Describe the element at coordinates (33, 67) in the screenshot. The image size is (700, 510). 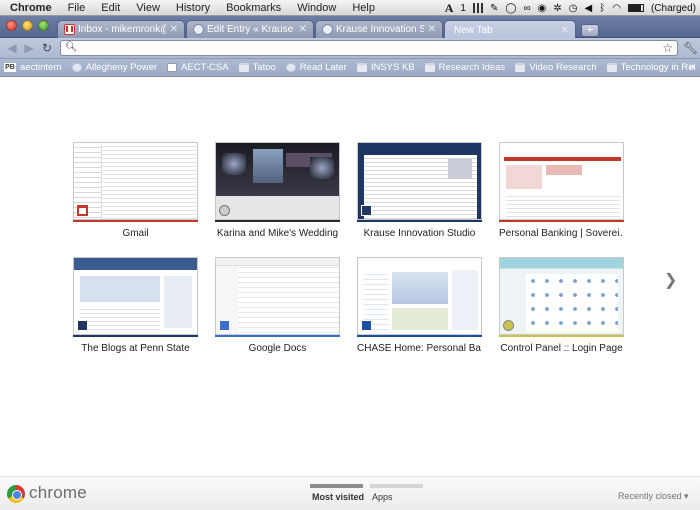
I see `bookmark-aectintern: PB aectintern` at that location.